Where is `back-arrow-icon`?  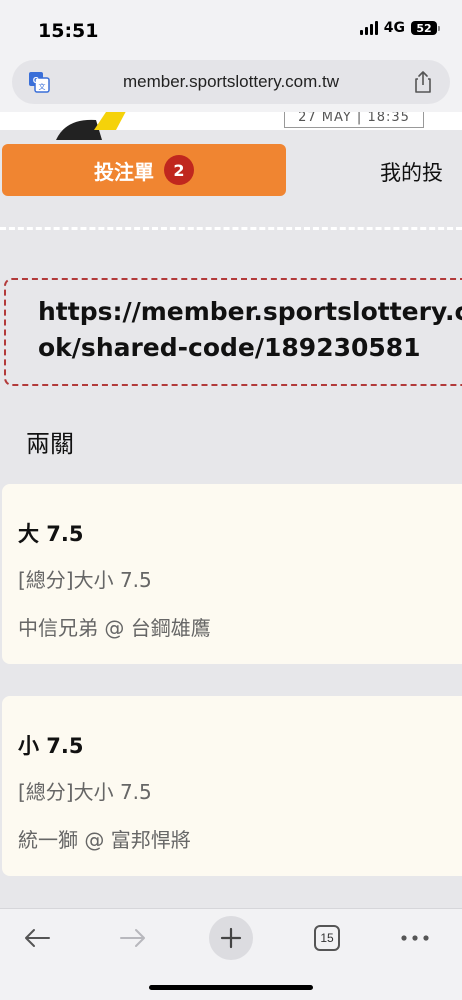
back-arrow-icon is located at coordinates (37, 938).